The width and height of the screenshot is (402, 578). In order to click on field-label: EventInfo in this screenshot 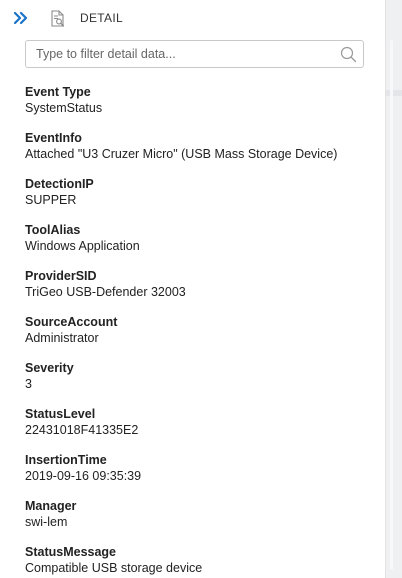, I will do `click(53, 138)`.